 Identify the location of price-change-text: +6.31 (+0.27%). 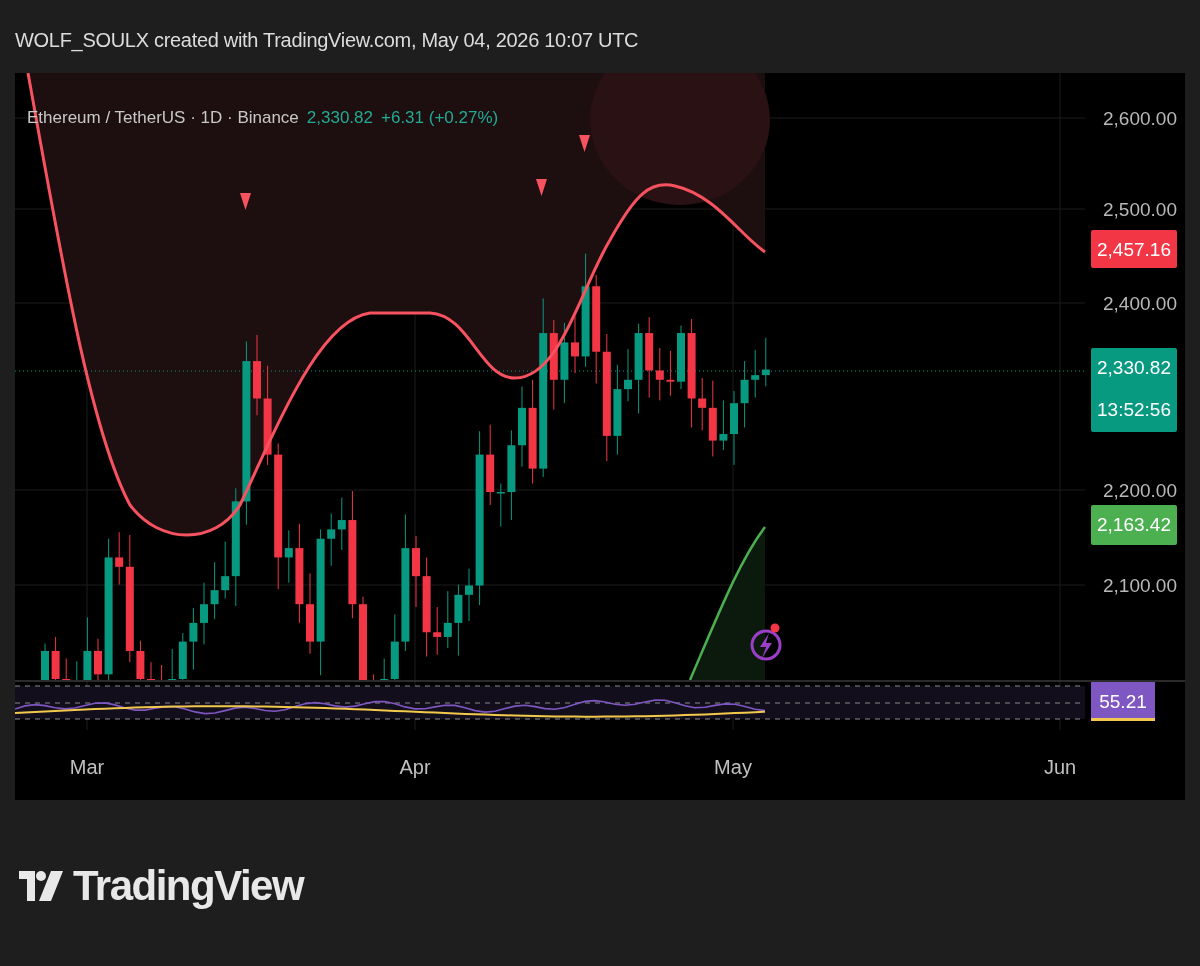
(440, 117).